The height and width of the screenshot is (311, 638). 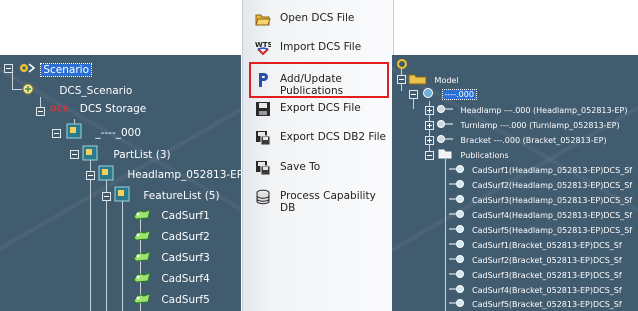 What do you see at coordinates (263, 19) in the screenshot?
I see `folder-open-icon` at bounding box center [263, 19].